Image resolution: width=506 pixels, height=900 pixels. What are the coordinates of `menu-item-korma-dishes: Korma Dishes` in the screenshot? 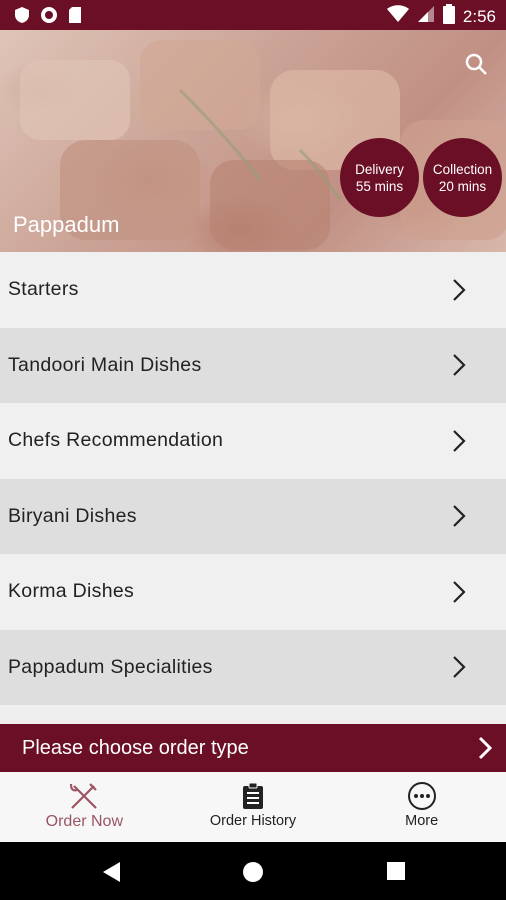 It's located at (253, 592).